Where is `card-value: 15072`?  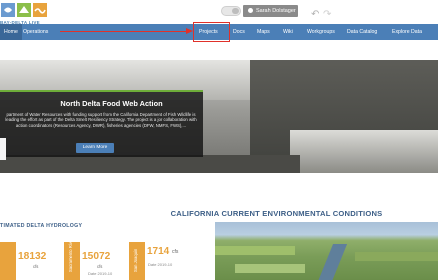 card-value: 15072 is located at coordinates (96, 256).